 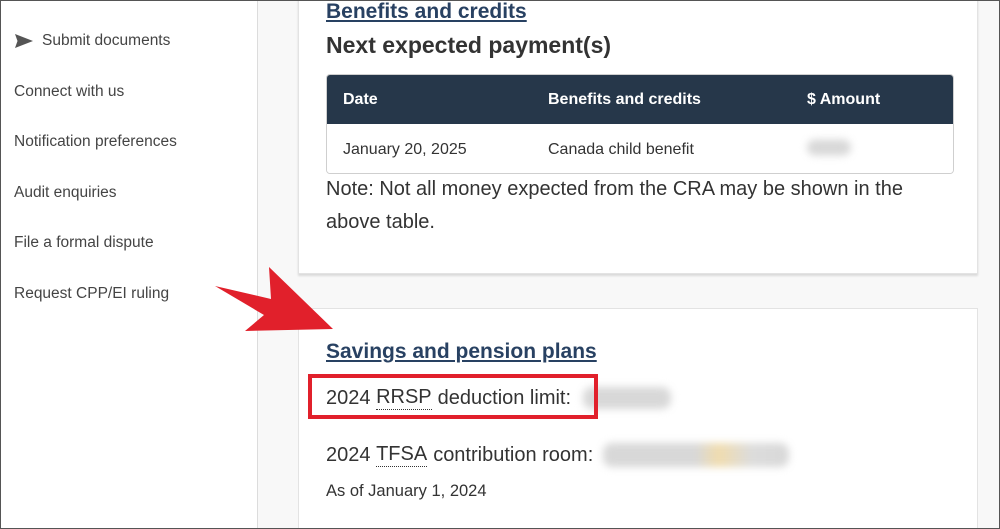 What do you see at coordinates (360, 99) in the screenshot?
I see `column-header-date: Date` at bounding box center [360, 99].